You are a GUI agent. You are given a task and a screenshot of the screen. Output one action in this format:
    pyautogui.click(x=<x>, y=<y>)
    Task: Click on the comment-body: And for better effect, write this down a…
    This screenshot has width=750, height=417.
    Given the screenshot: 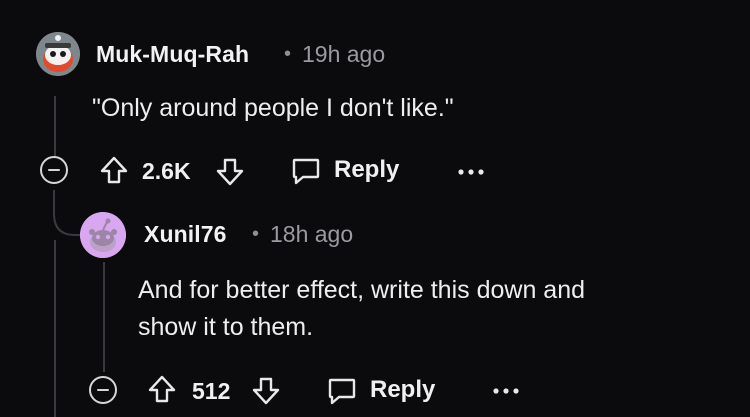 What is the action you would take?
    pyautogui.click(x=361, y=309)
    